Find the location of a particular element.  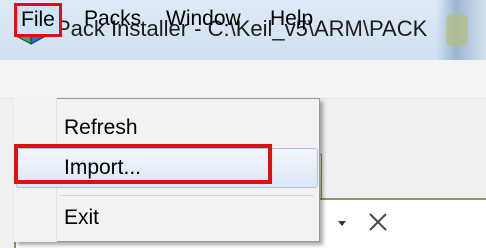

chevron-down-icon is located at coordinates (342, 223).